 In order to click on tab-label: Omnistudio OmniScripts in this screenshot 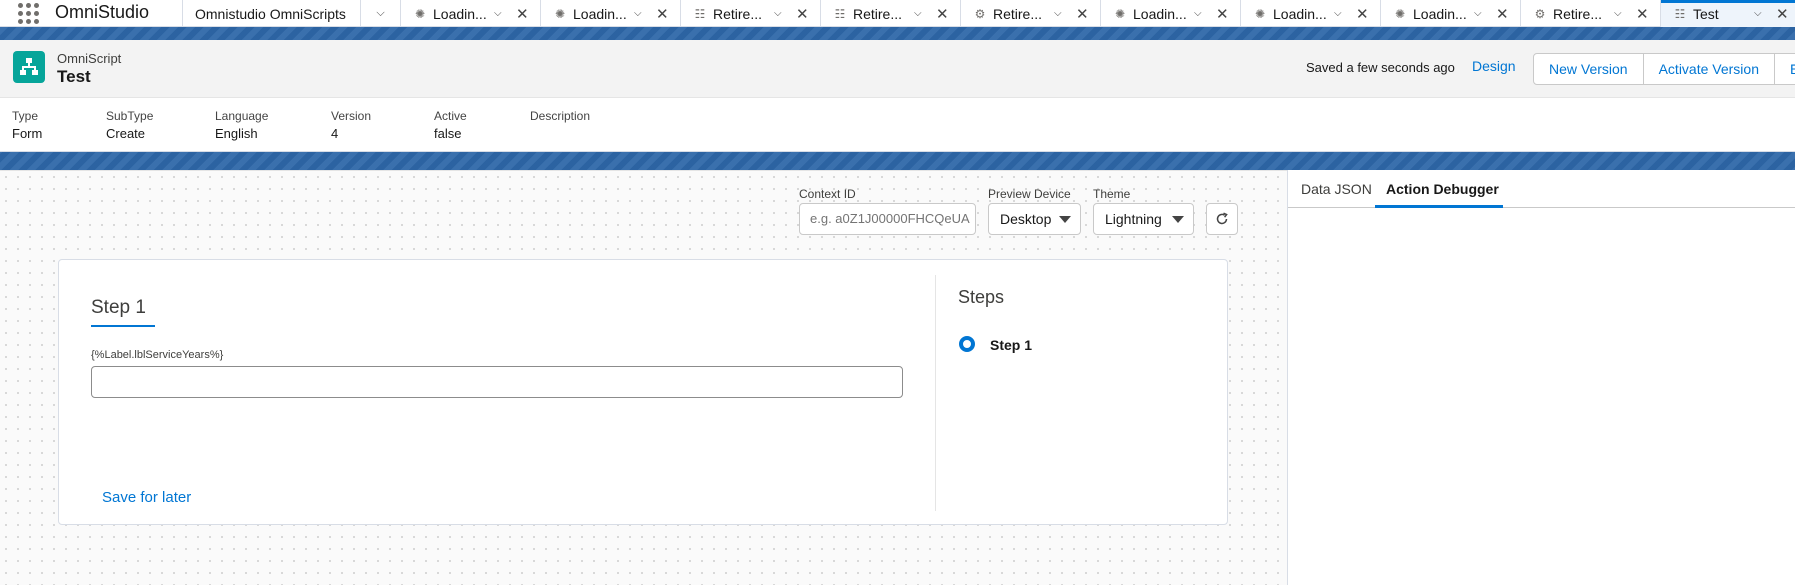, I will do `click(270, 13)`.